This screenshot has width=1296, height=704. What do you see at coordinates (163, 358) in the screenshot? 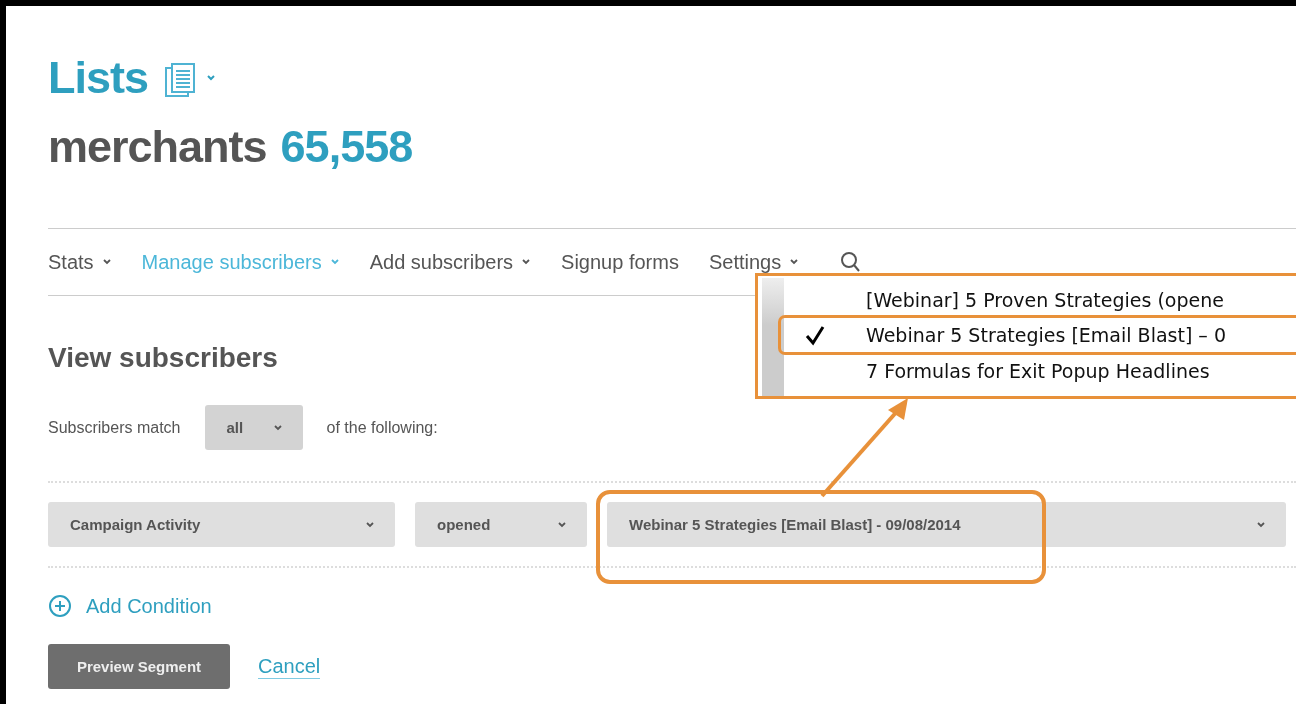
I see `section-title: View subscribers` at bounding box center [163, 358].